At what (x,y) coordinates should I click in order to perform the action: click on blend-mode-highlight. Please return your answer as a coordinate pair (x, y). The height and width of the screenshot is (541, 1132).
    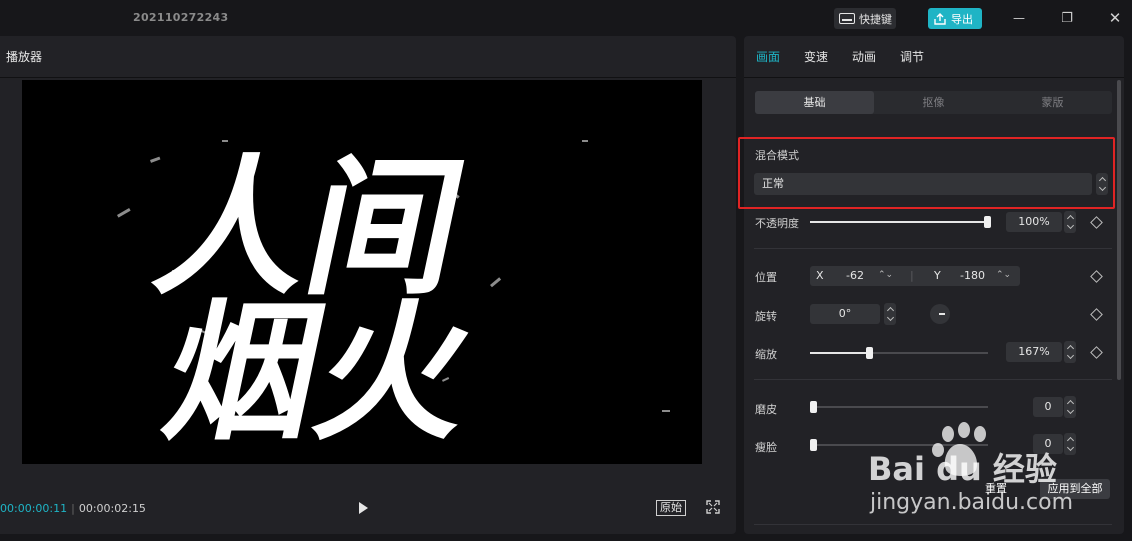
    Looking at the image, I should click on (926, 173).